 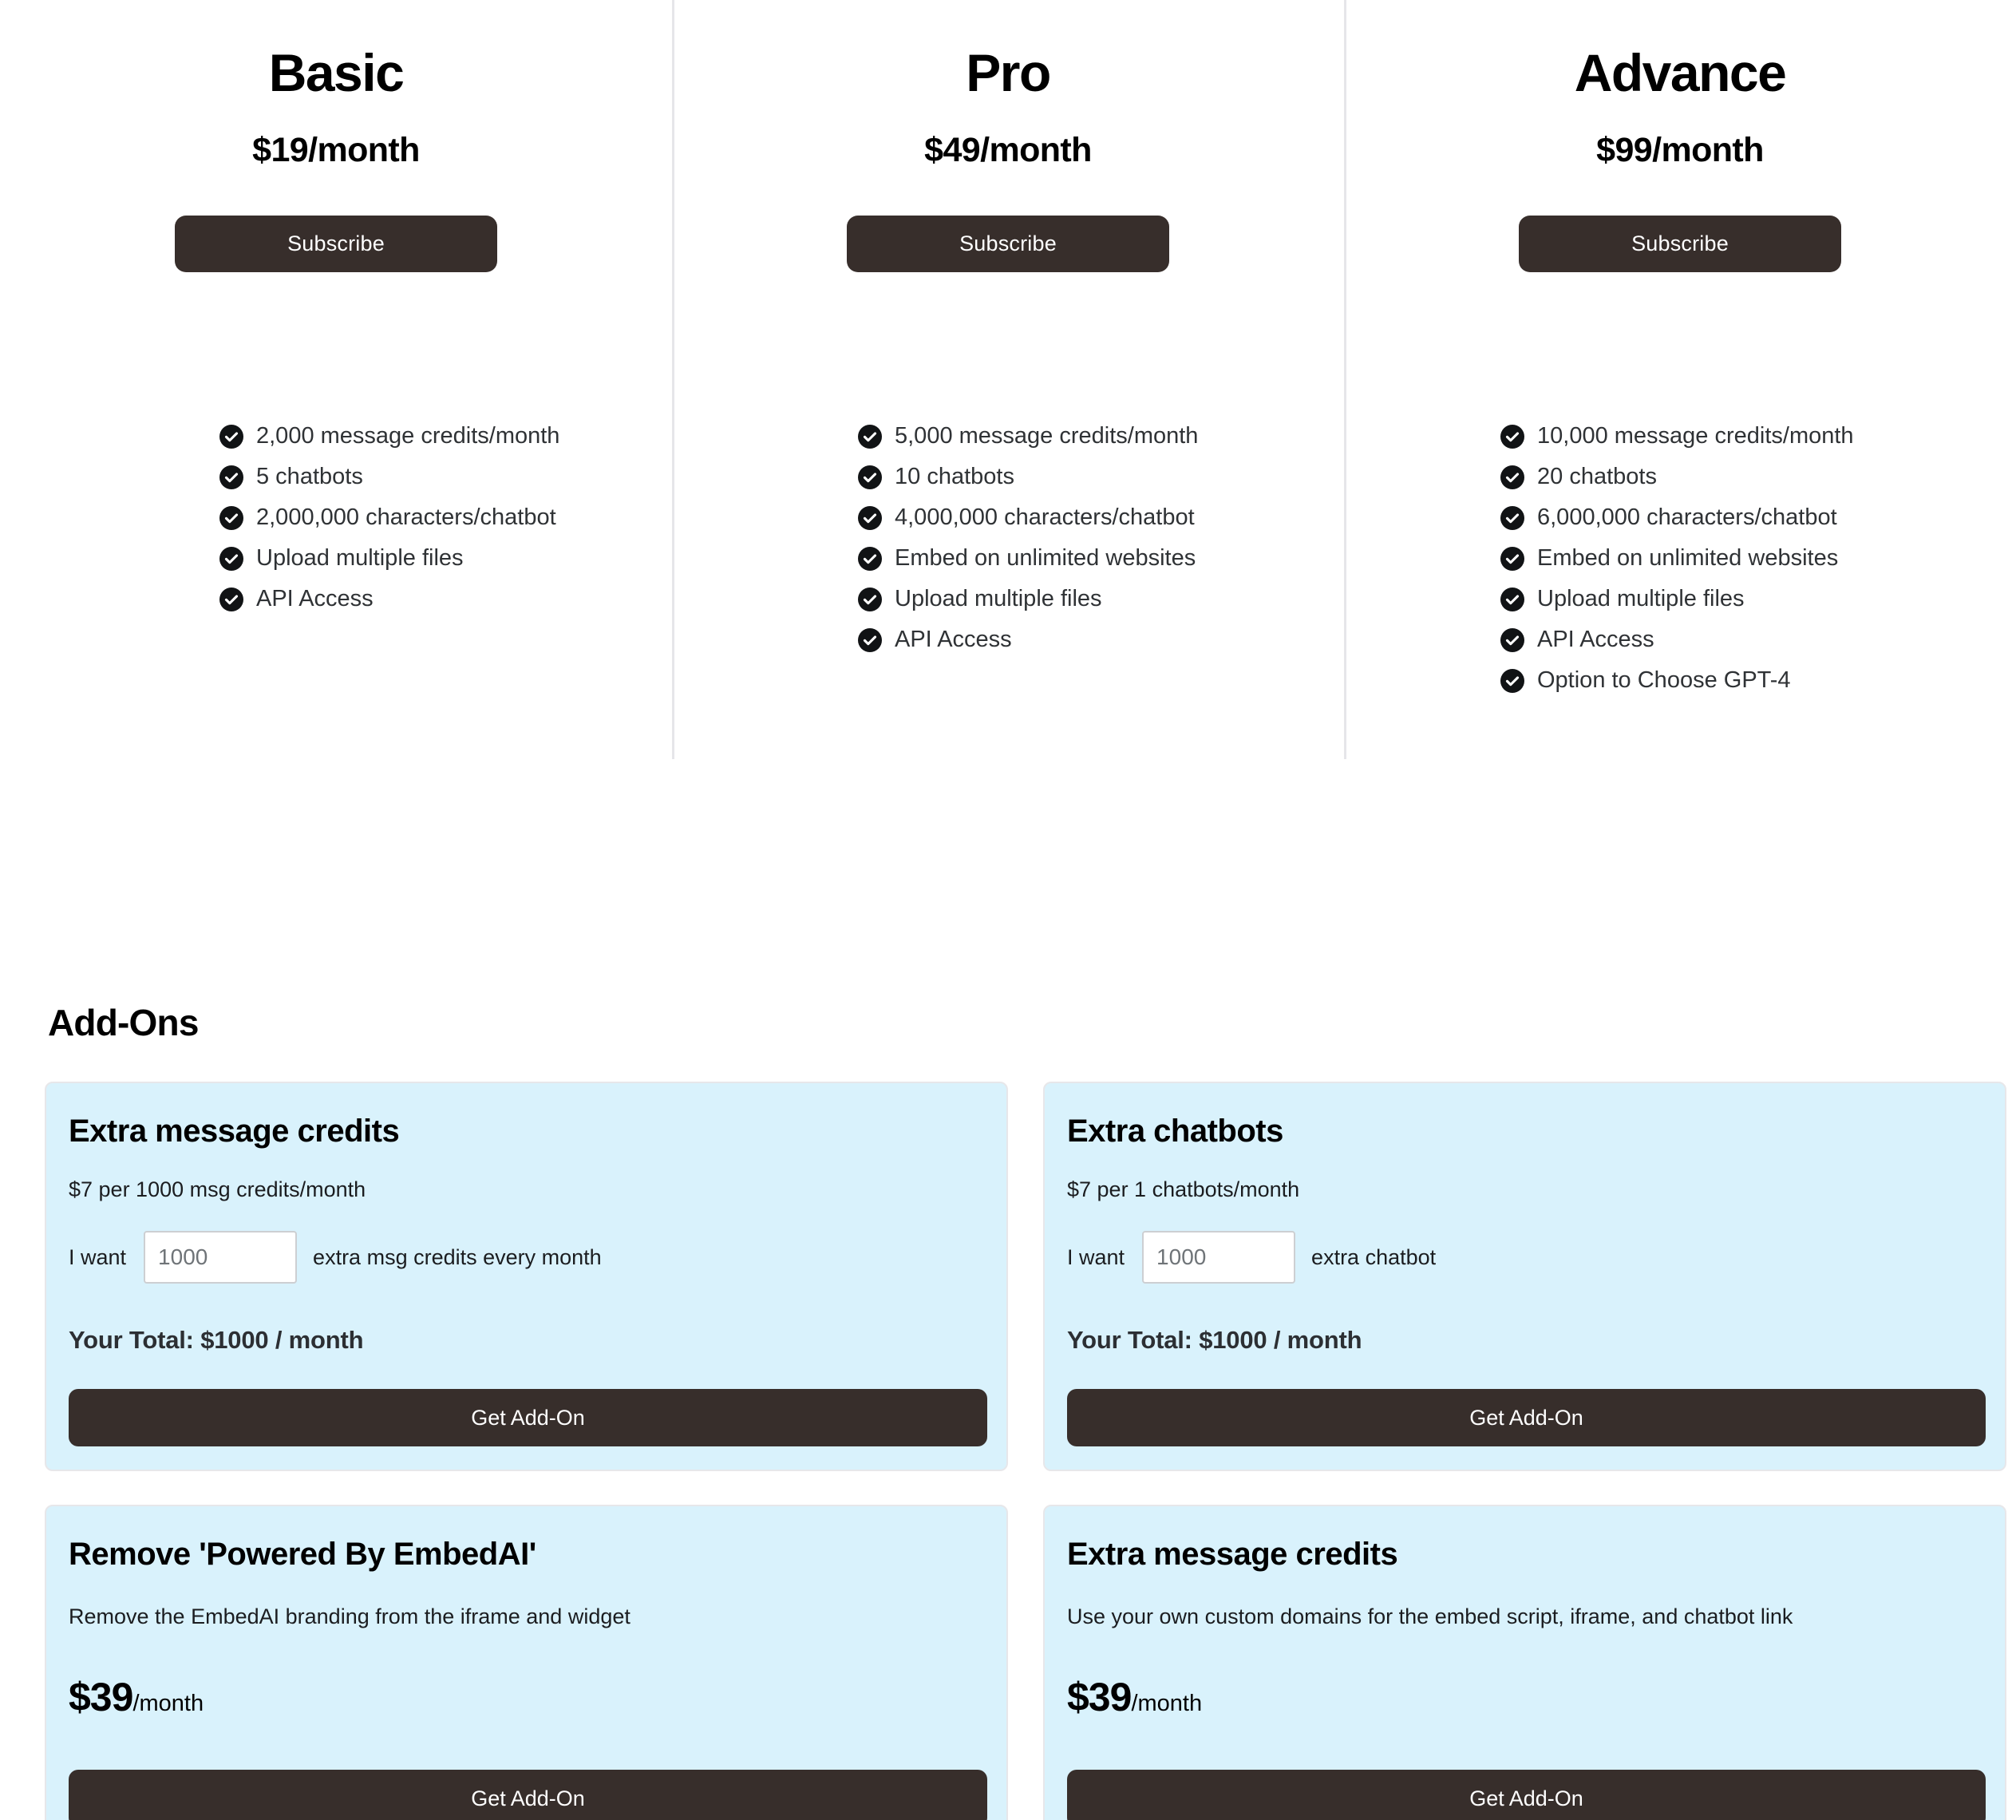 I want to click on plan-feature-item: 10 chatbots, so click(x=1101, y=477).